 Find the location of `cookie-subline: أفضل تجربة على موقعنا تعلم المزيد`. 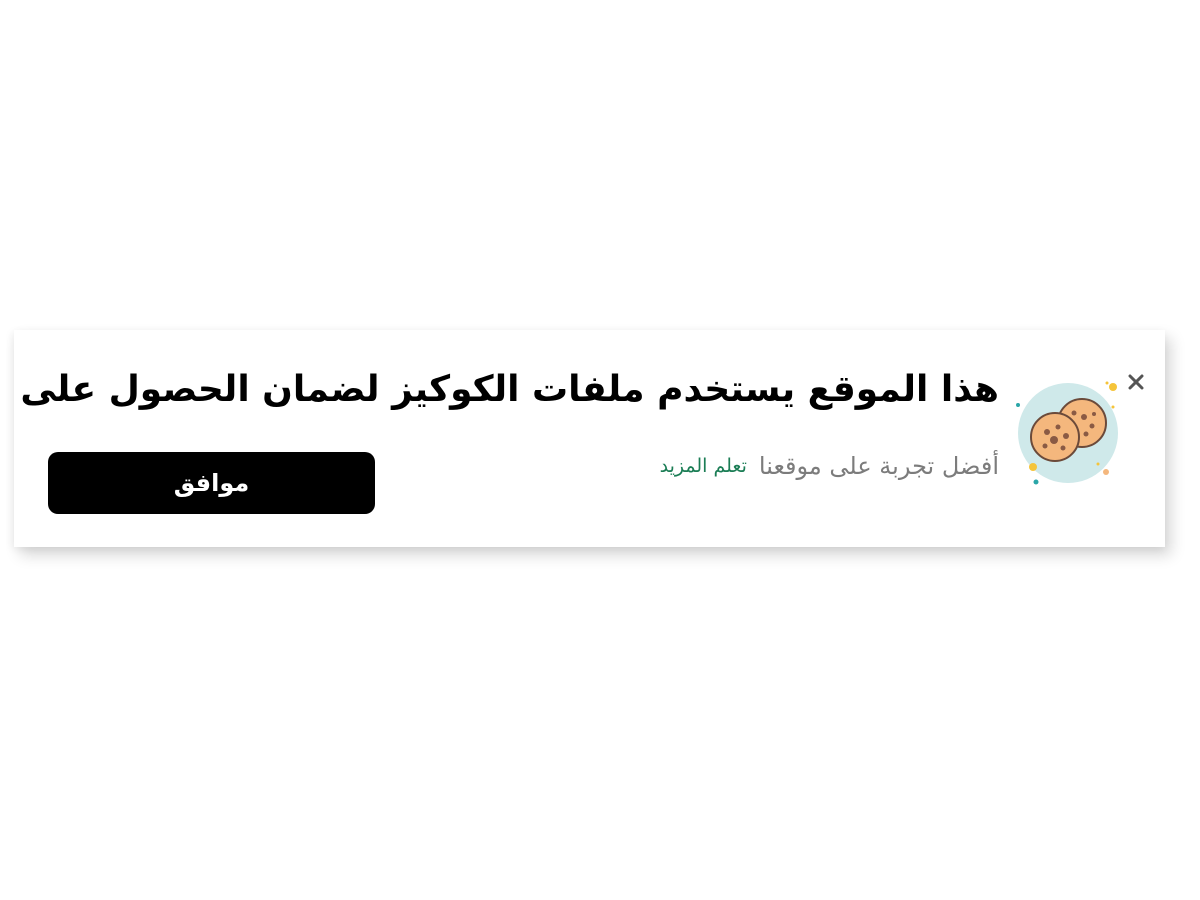

cookie-subline: أفضل تجربة على موقعنا تعلم المزيد is located at coordinates (829, 466).